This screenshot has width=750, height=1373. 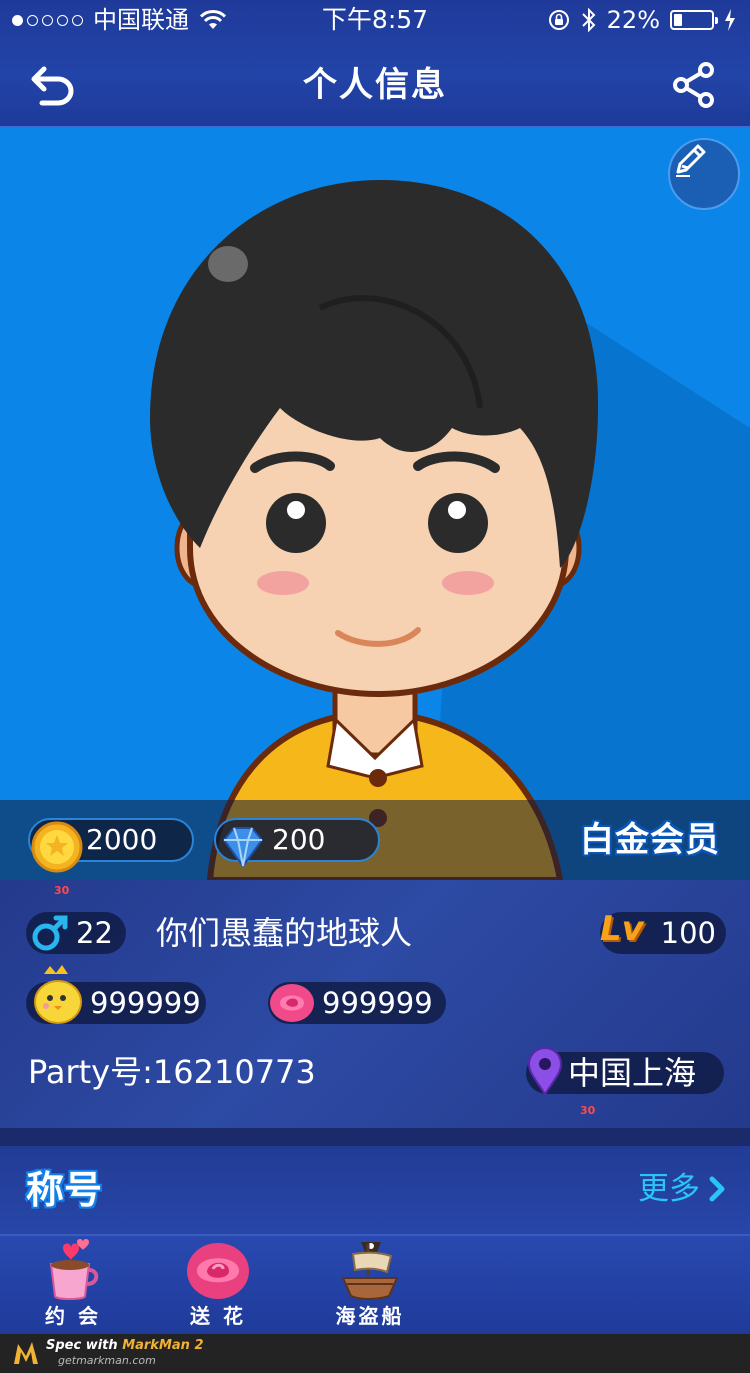 I want to click on pet-count-badge: 999999, so click(x=116, y=994).